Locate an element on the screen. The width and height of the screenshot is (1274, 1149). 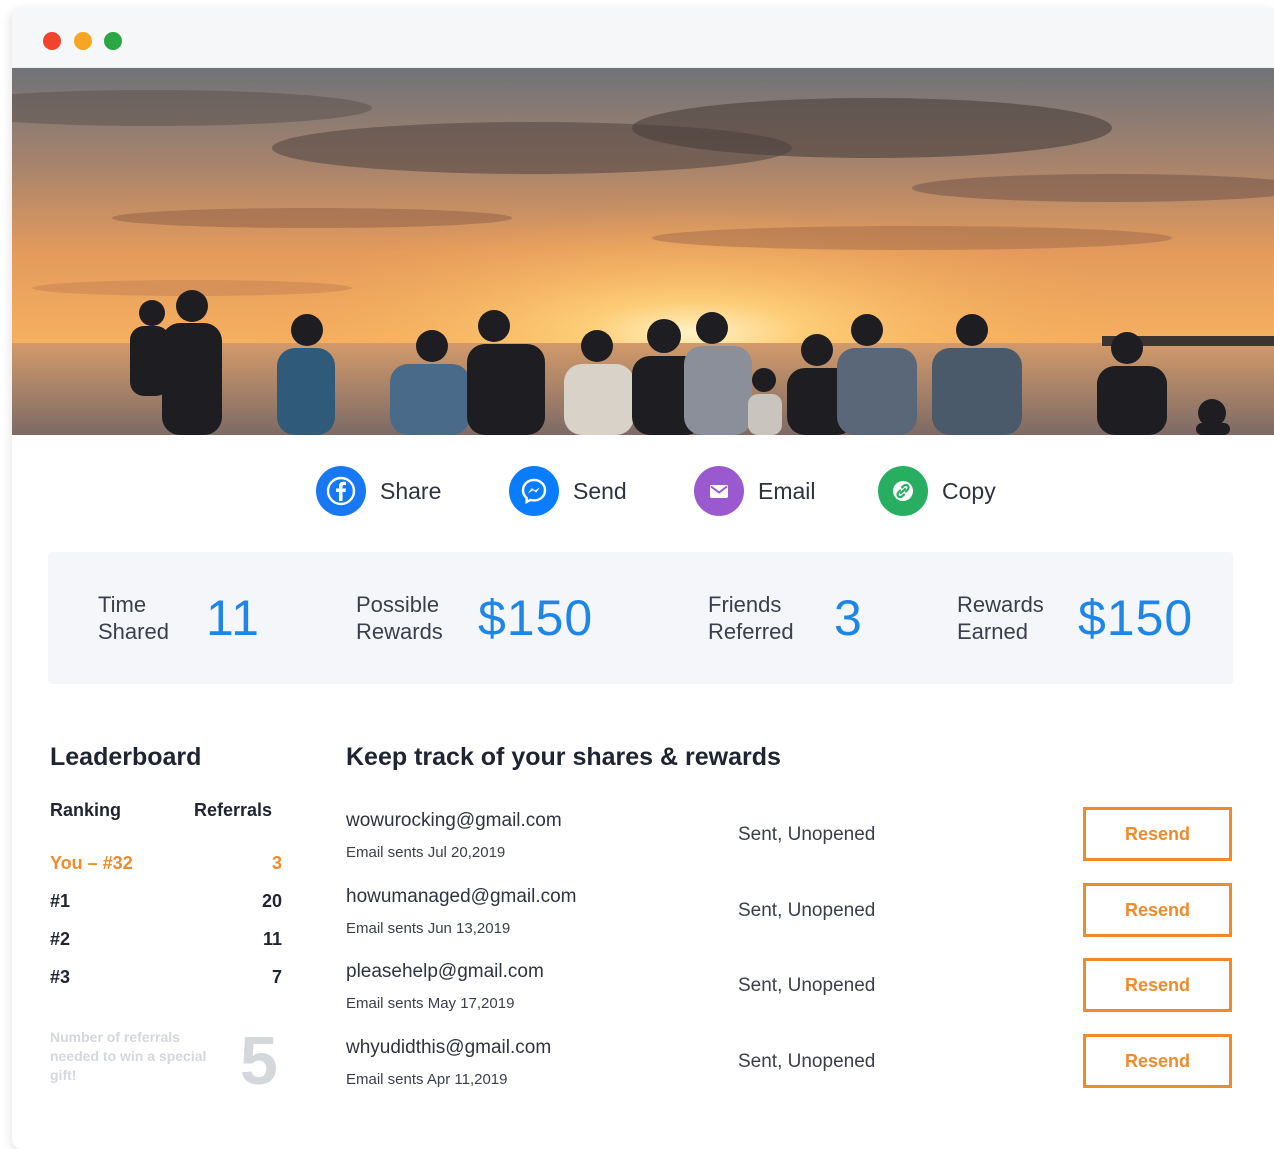
stat-label-line1: Time is located at coordinates (122, 604).